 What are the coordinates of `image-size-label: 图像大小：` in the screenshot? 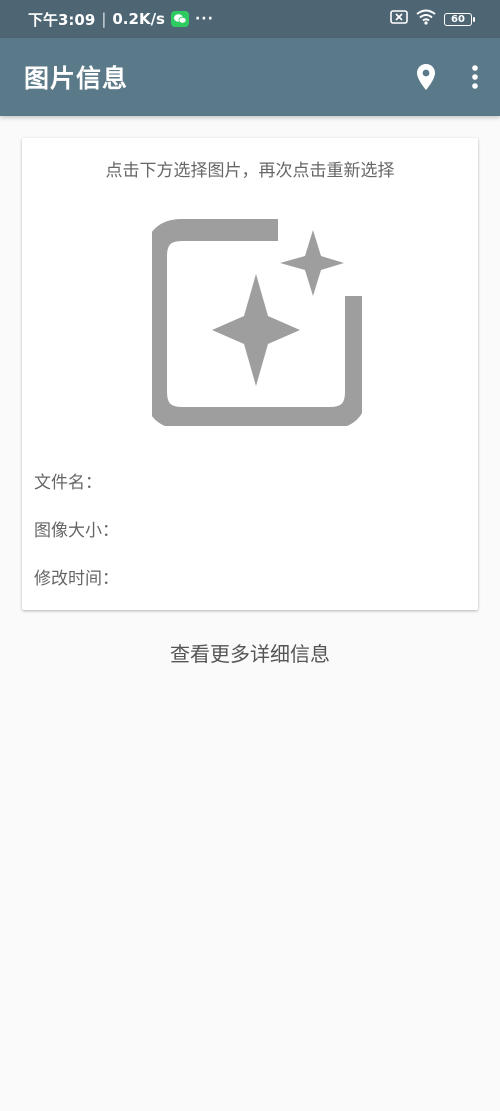 It's located at (76, 531).